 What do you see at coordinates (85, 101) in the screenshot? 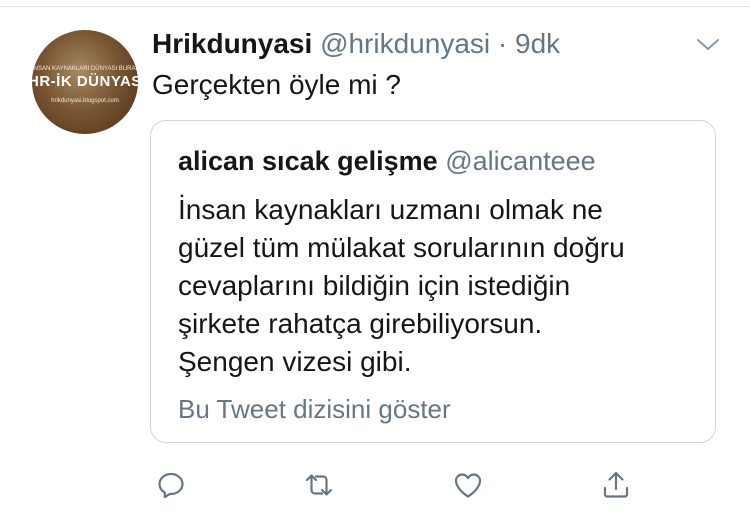
I see `avatar-url-text: hrikdunyasi.blogspot.com` at bounding box center [85, 101].